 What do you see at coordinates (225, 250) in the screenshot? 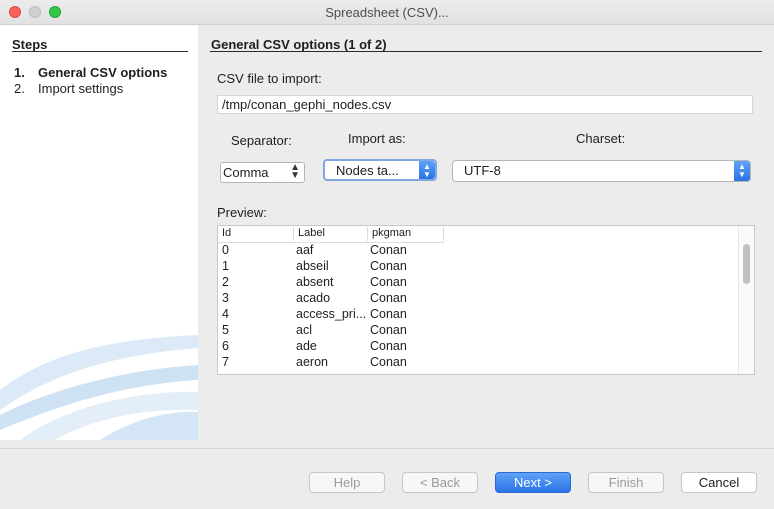
I see `cell-id: 0` at bounding box center [225, 250].